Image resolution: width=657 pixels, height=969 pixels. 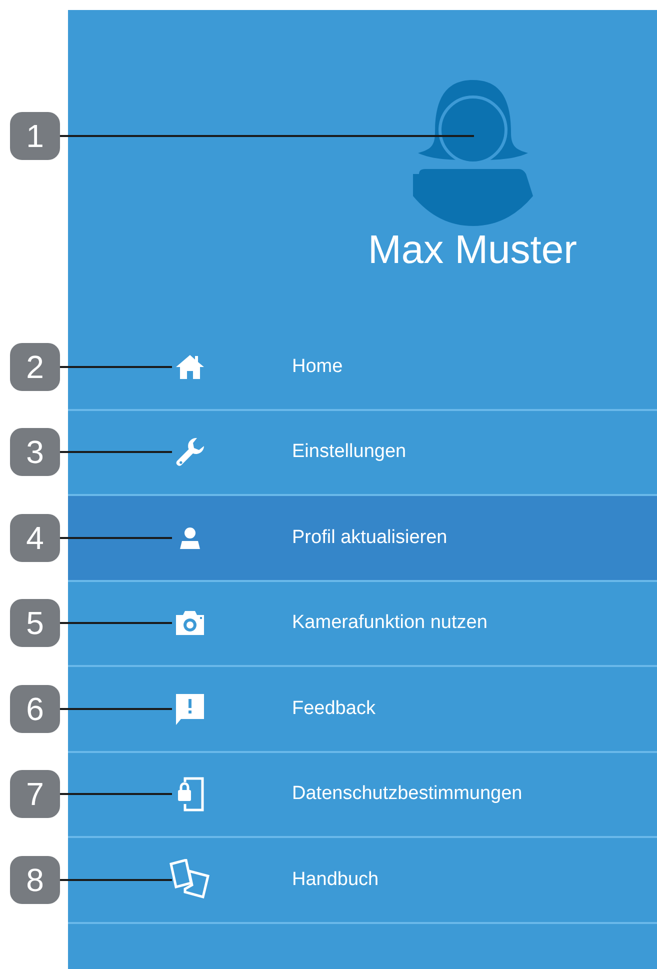 What do you see at coordinates (370, 538) in the screenshot?
I see `menu-label: Profil aktualisieren` at bounding box center [370, 538].